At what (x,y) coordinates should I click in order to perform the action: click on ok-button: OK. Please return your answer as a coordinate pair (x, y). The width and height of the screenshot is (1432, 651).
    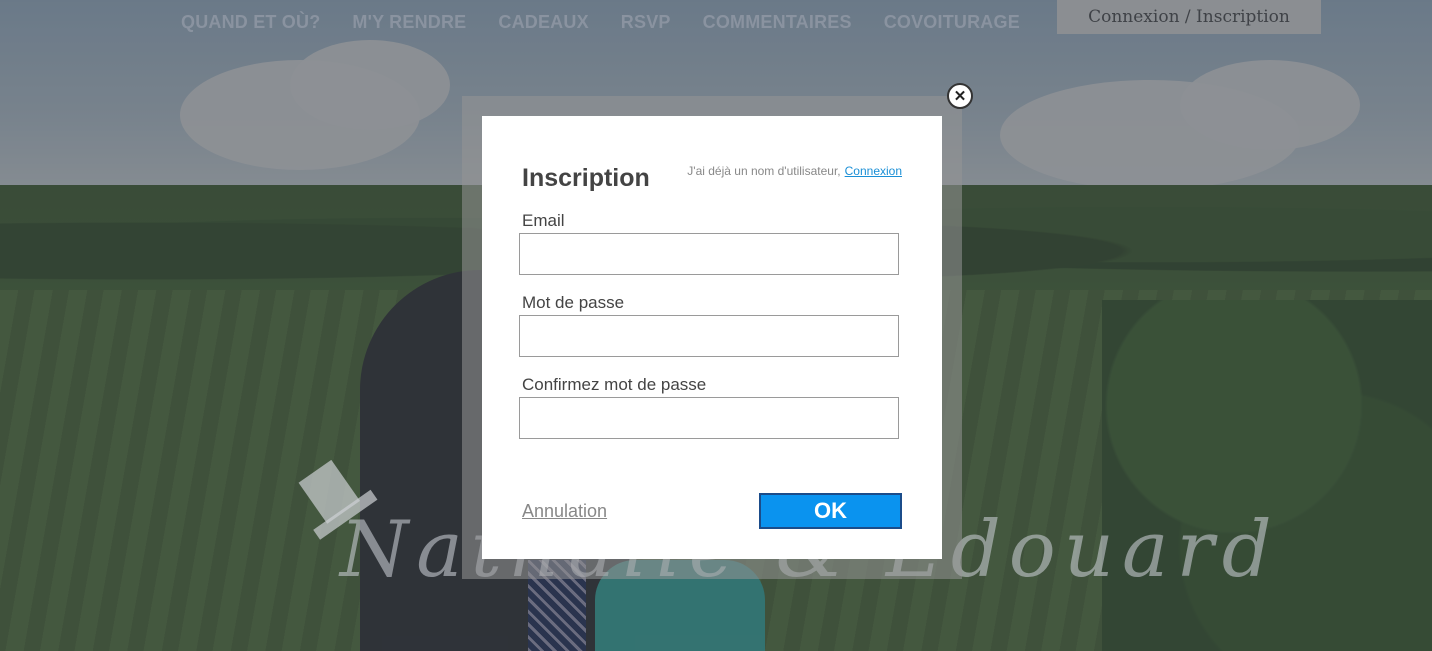
    Looking at the image, I should click on (830, 511).